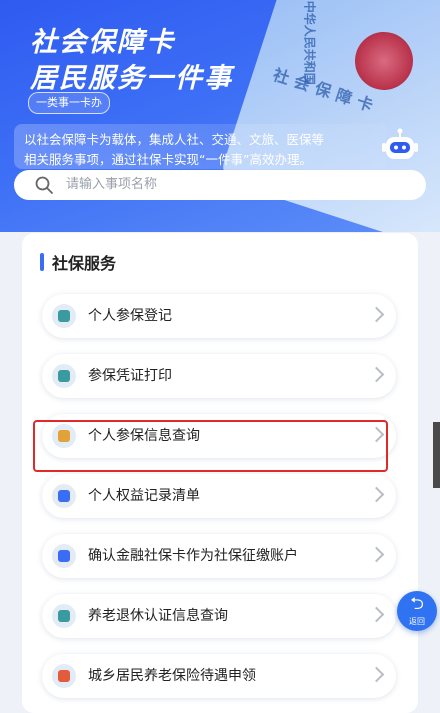  Describe the element at coordinates (69, 103) in the screenshot. I see `banner-tag: 一类事一卡办` at that location.